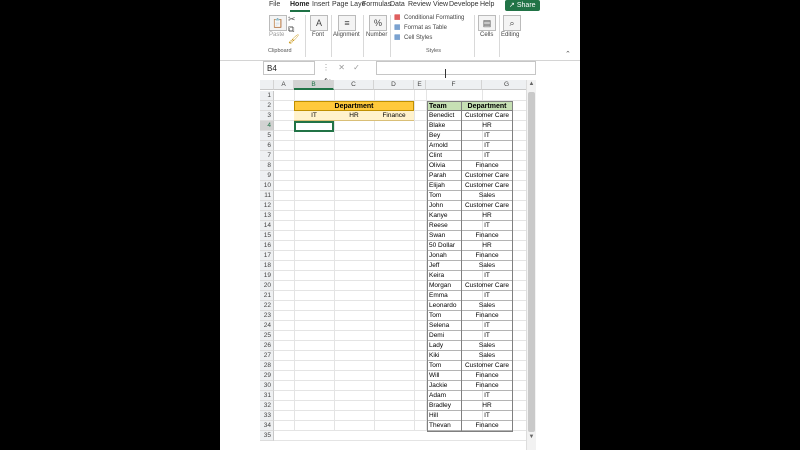  I want to click on row-header-3: 3, so click(267, 116).